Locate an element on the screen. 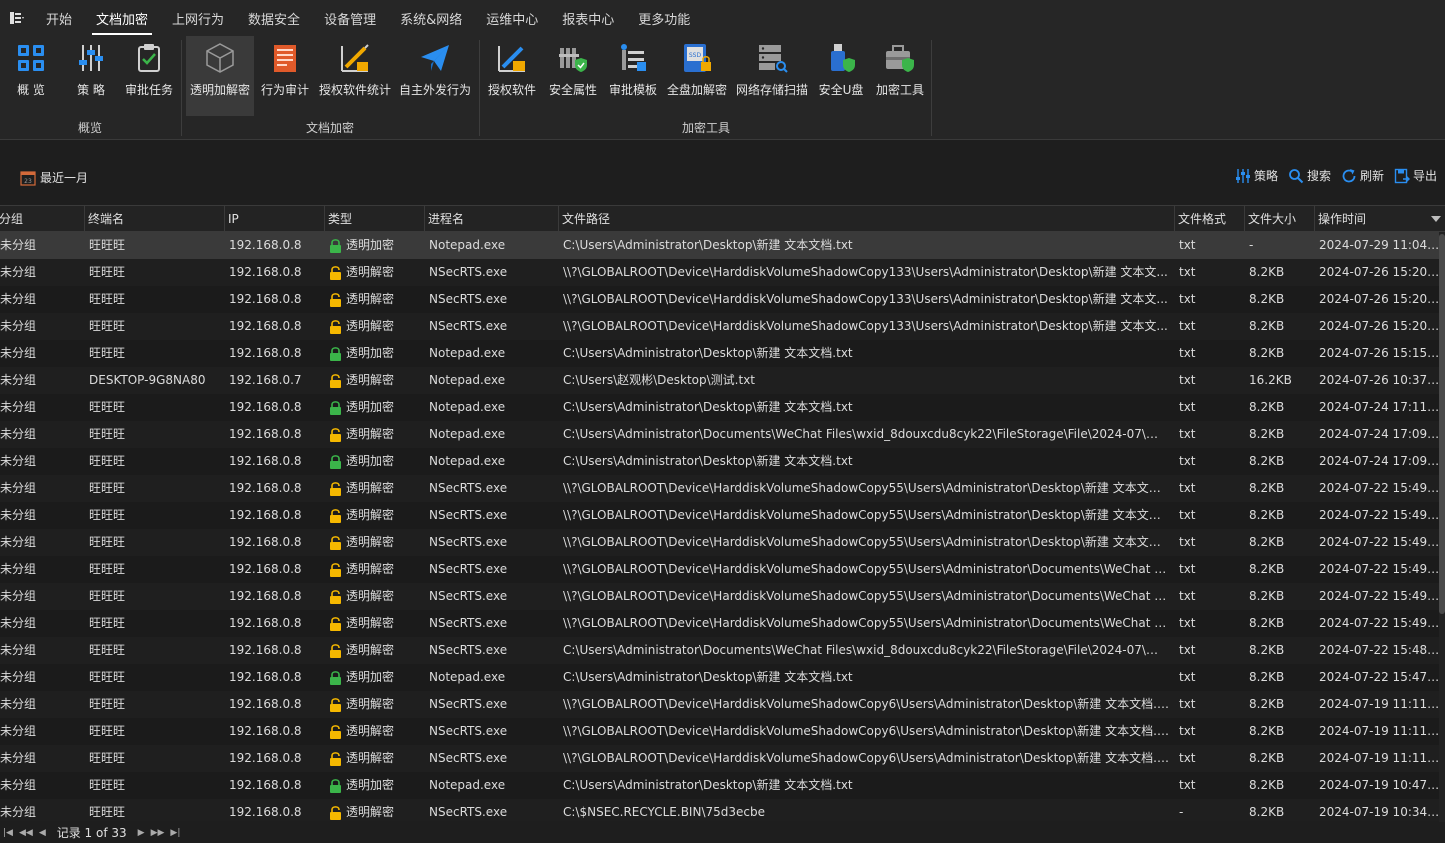 The width and height of the screenshot is (1445, 843). column-header-process: 进程名 is located at coordinates (491, 219).